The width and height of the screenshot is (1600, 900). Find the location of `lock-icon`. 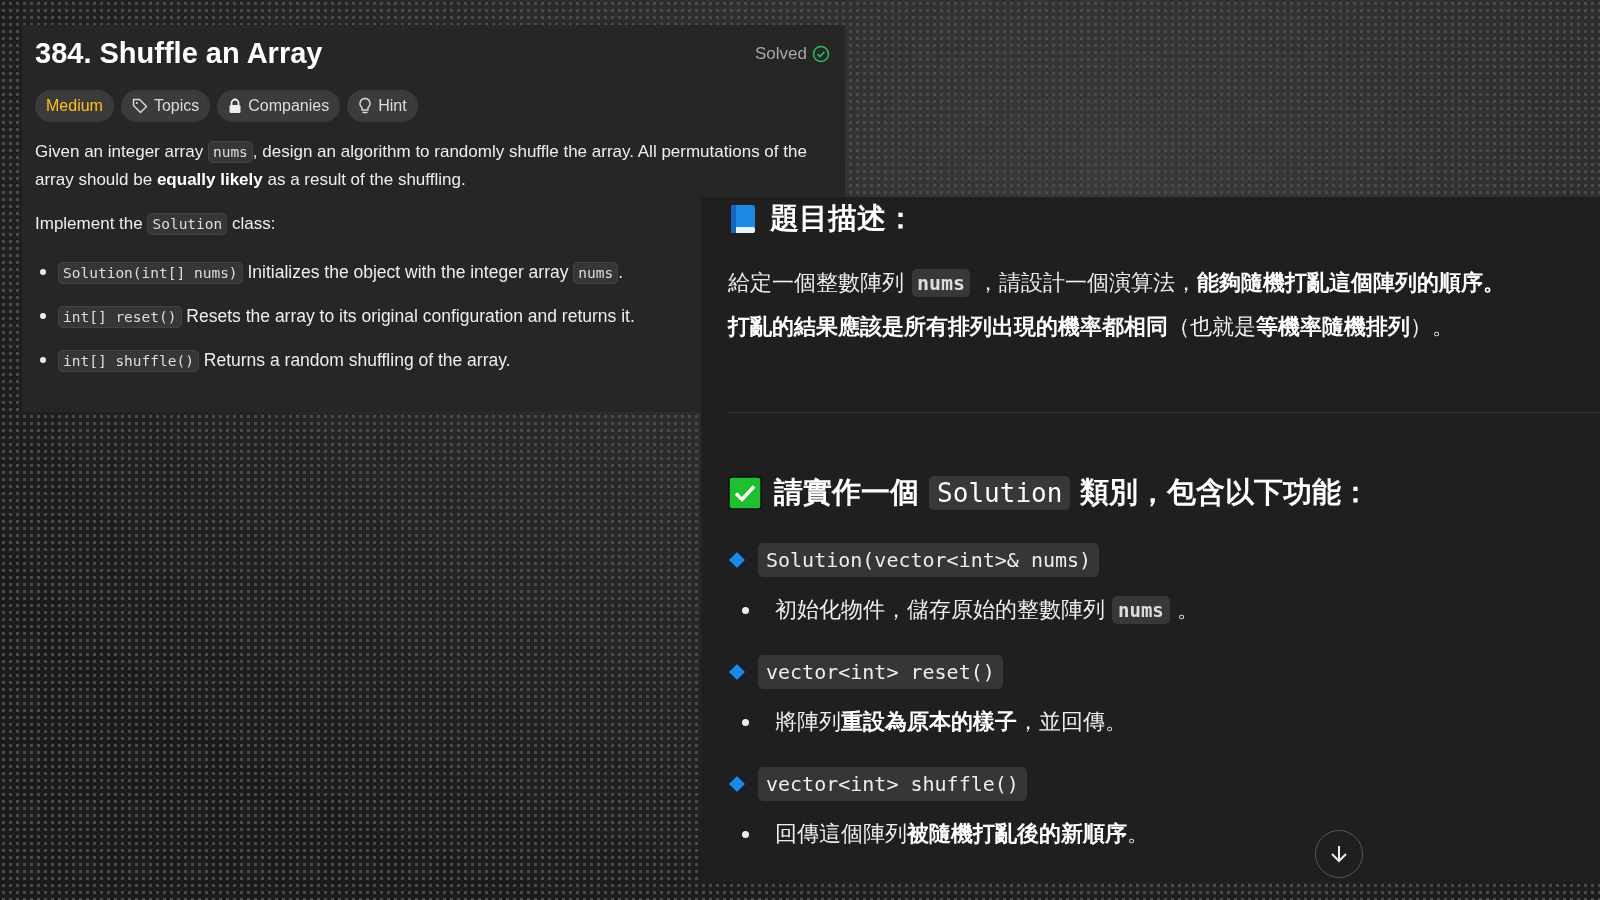

lock-icon is located at coordinates (235, 106).